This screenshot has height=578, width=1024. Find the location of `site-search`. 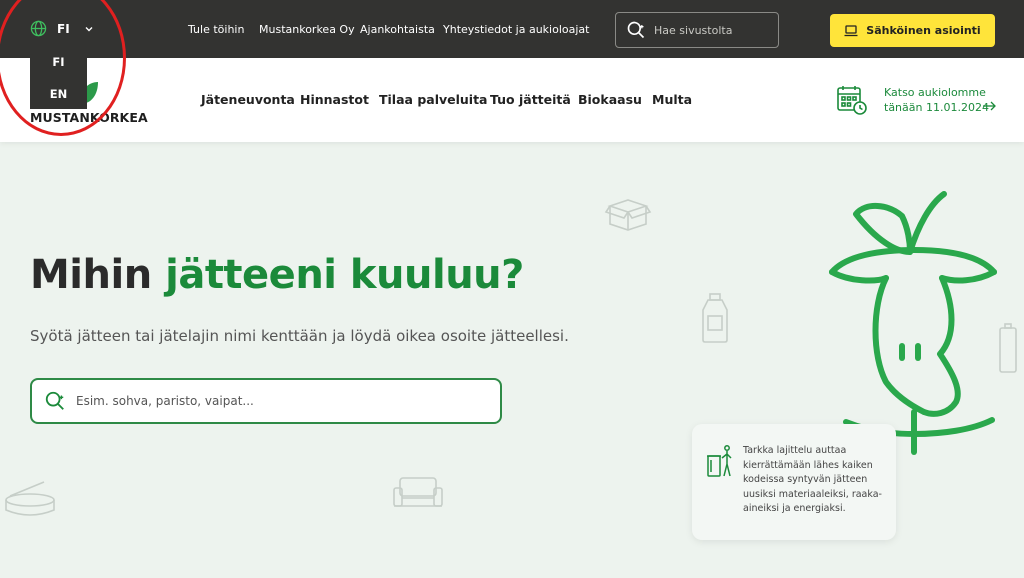

site-search is located at coordinates (697, 30).